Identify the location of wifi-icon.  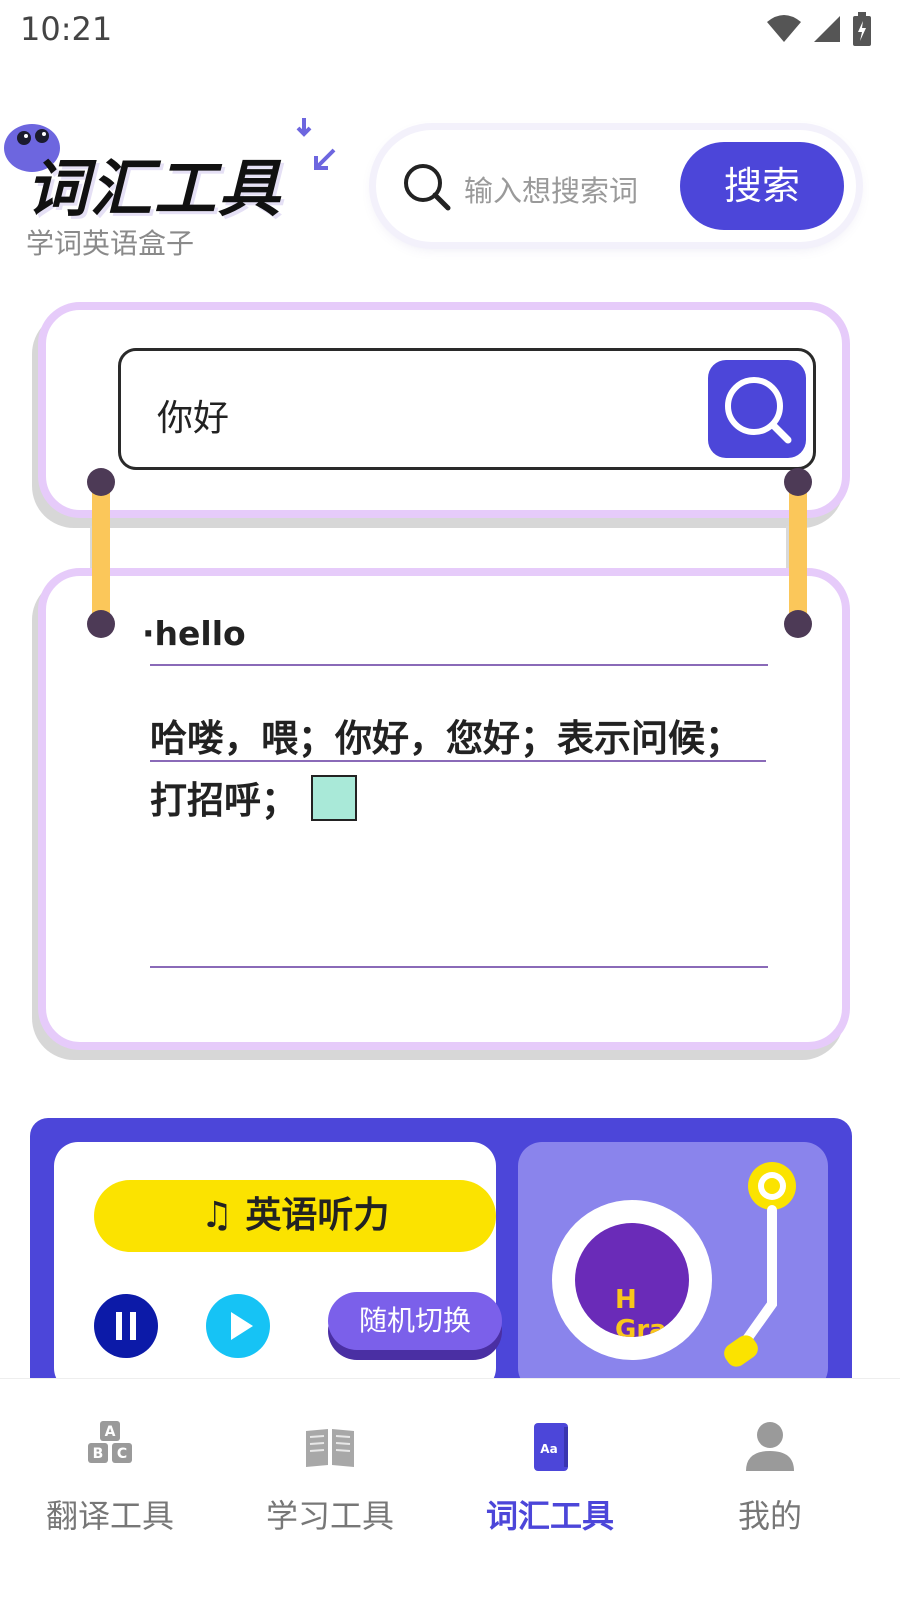
(784, 28).